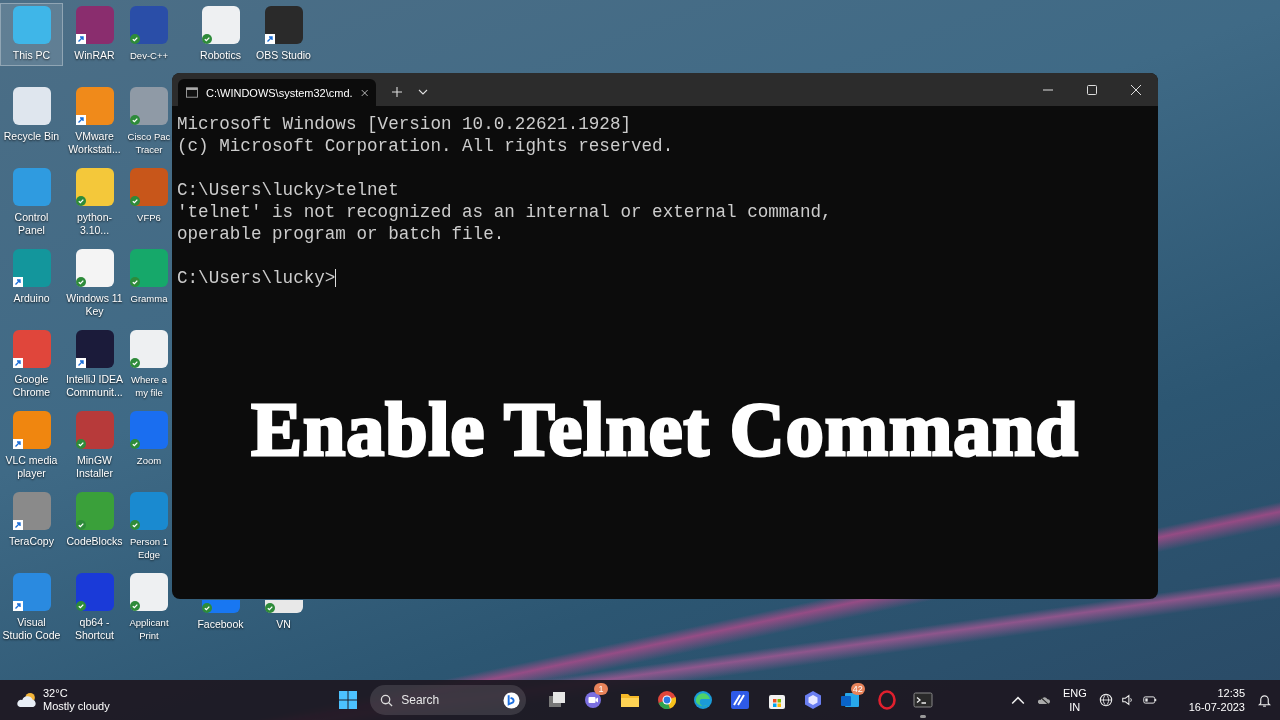 The width and height of the screenshot is (1280, 720). What do you see at coordinates (277, 92) in the screenshot?
I see `terminal-tab: C:\WINDOWS\system32\cmd.` at bounding box center [277, 92].